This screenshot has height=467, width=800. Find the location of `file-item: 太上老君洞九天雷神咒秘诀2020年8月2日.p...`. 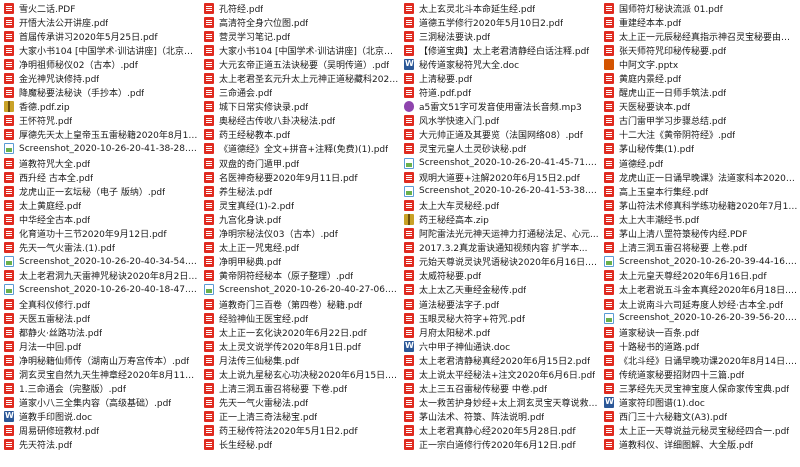

file-item: 太上老君洞九天雷神咒秘诀2020年8月2日.p... is located at coordinates (100, 276).